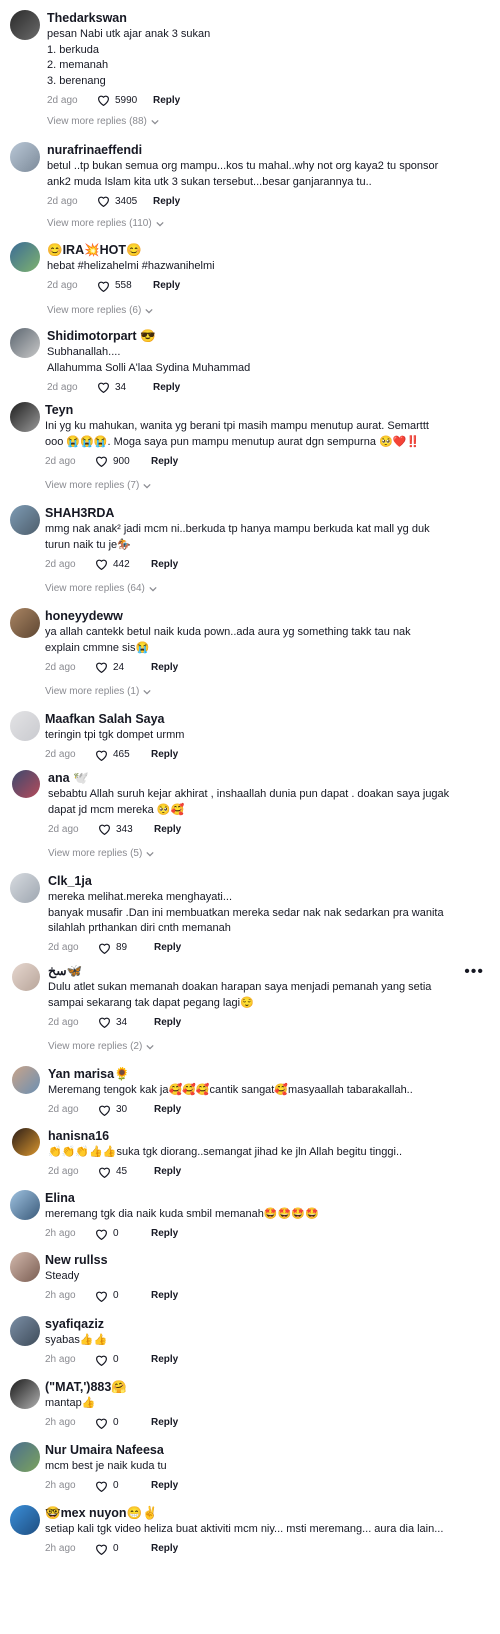 The image size is (500, 1634). What do you see at coordinates (262, 1387) in the screenshot?
I see `username: ("MAT,')883🤗` at bounding box center [262, 1387].